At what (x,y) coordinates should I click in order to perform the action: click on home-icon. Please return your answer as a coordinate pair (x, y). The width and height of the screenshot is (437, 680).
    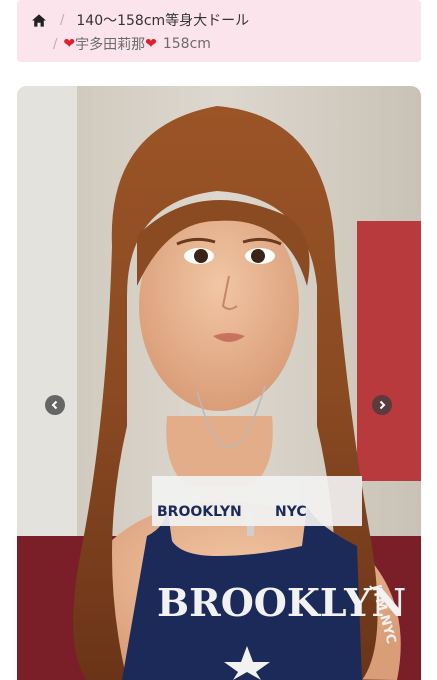
    Looking at the image, I should click on (39, 20).